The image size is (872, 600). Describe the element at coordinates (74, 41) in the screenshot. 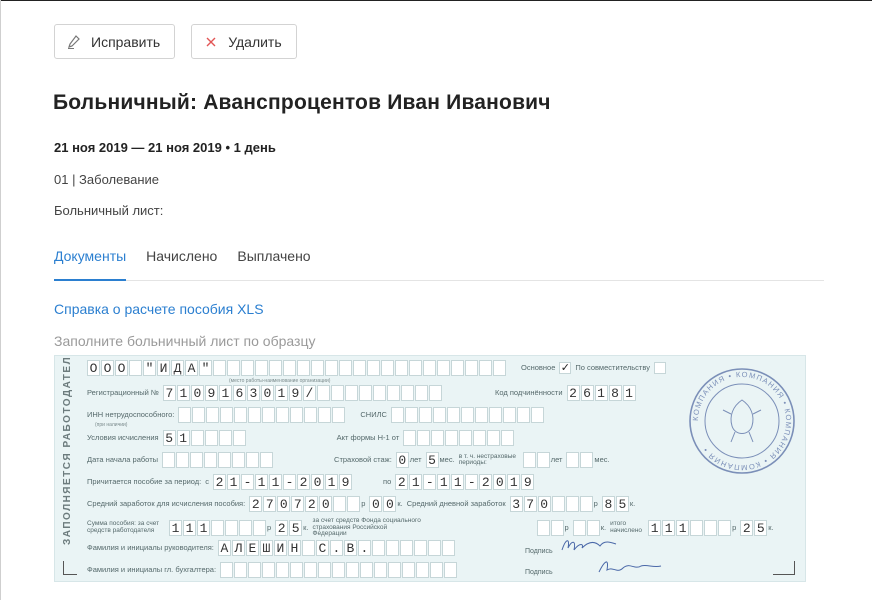

I see `pencil-icon` at that location.